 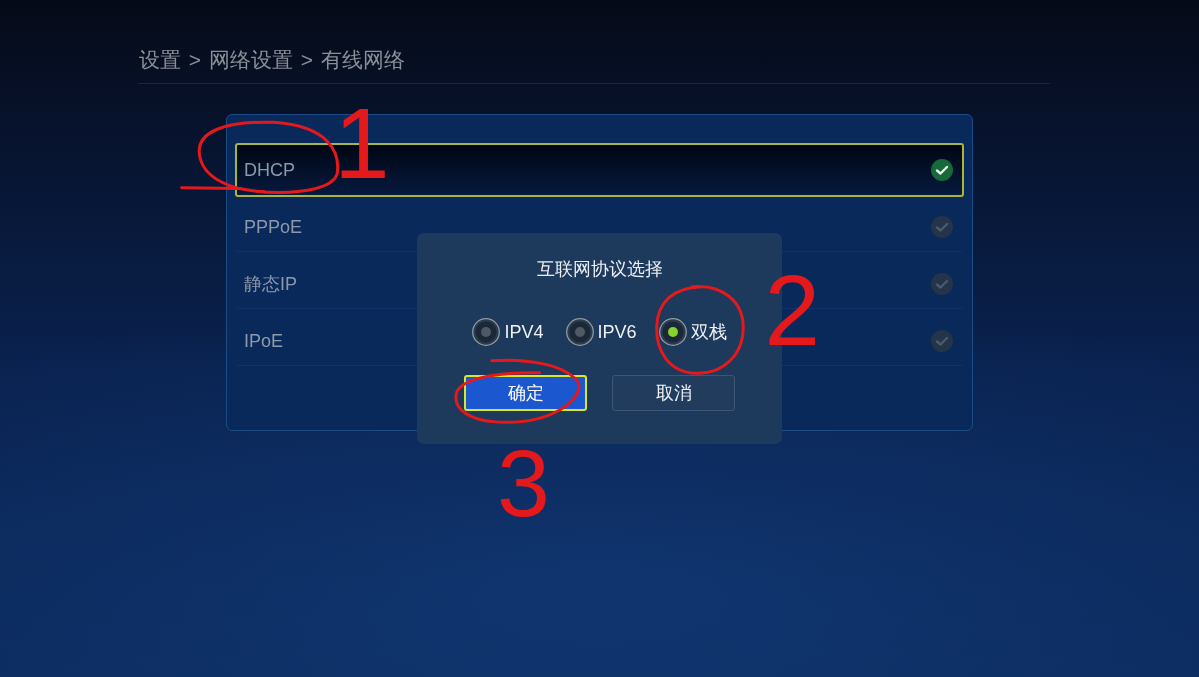 What do you see at coordinates (523, 483) in the screenshot?
I see `annotation-number: 3` at bounding box center [523, 483].